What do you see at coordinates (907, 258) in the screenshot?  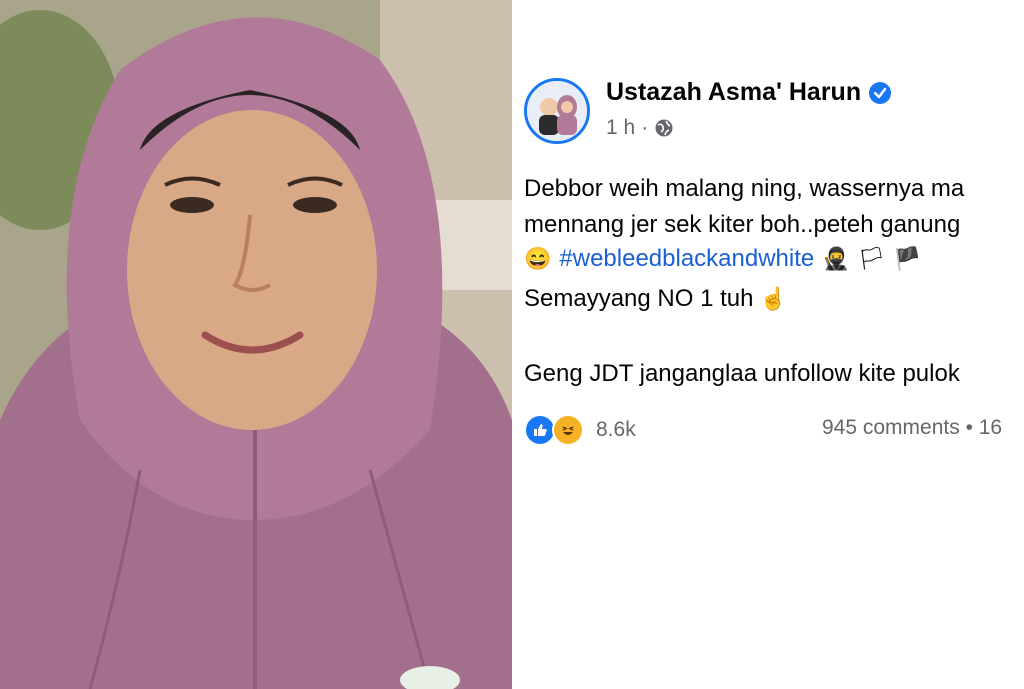 I see `black-flag-emoji: 🏴` at bounding box center [907, 258].